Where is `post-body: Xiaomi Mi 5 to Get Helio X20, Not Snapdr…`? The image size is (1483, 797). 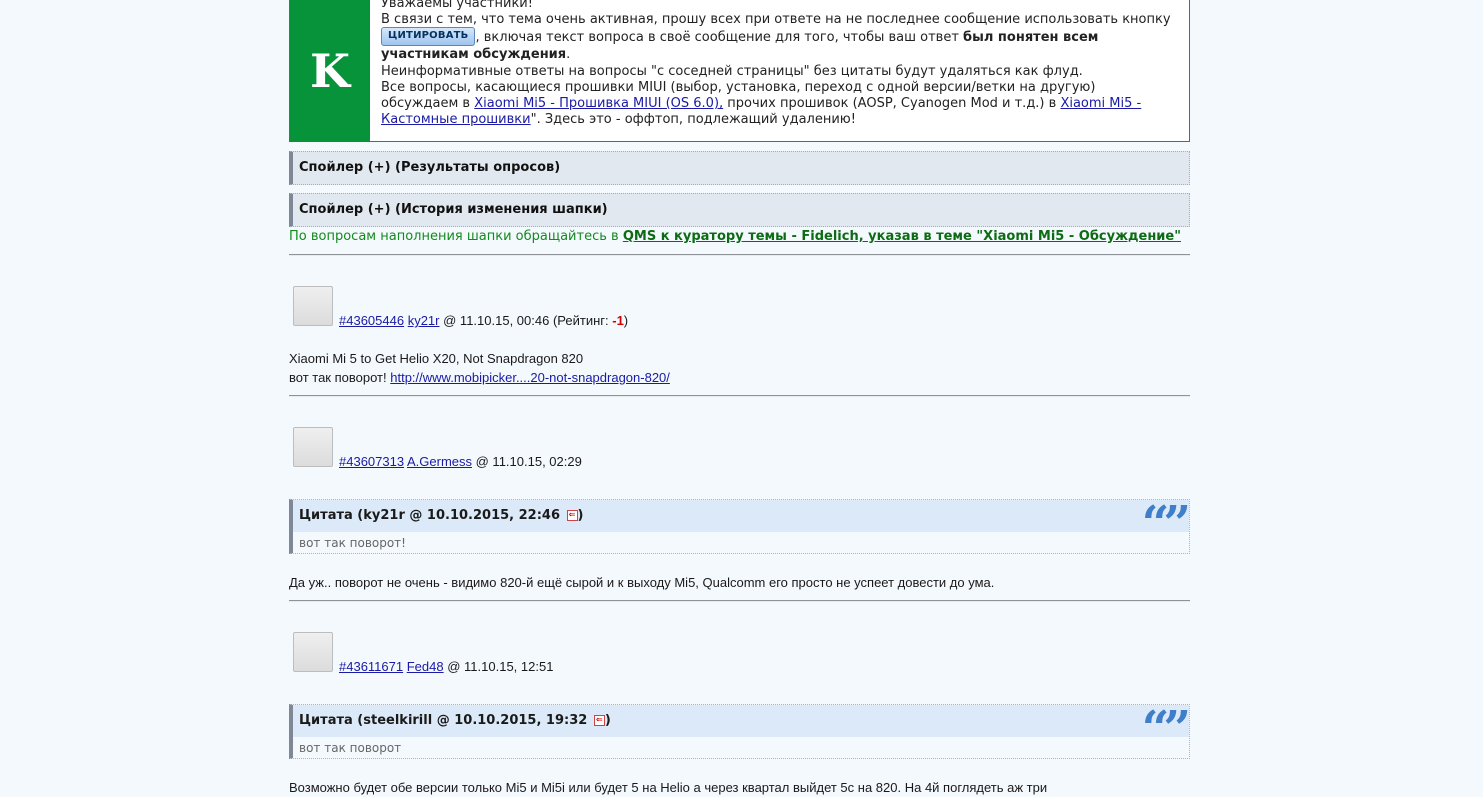 post-body: Xiaomi Mi 5 to Get Helio X20, Not Snapdr… is located at coordinates (479, 368).